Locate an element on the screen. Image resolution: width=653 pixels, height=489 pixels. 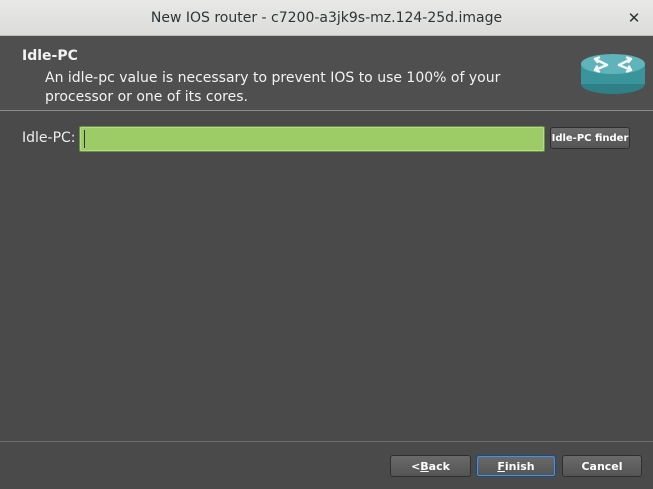
idle-pc-finder-button: Idle-PC finder is located at coordinates (590, 138).